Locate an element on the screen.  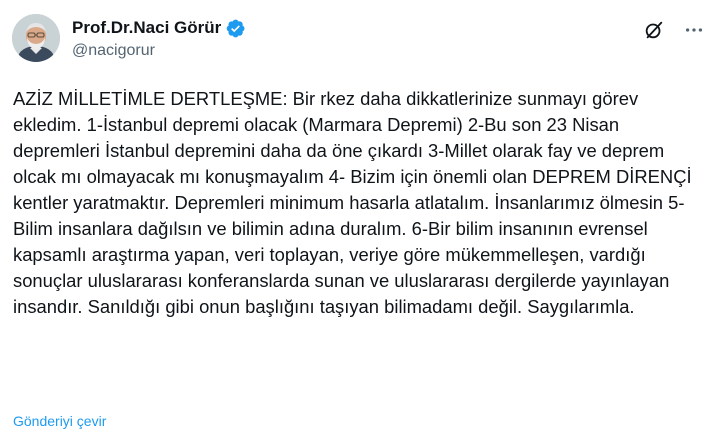
name-row: Prof.Dr.Naci Görür is located at coordinates (159, 28).